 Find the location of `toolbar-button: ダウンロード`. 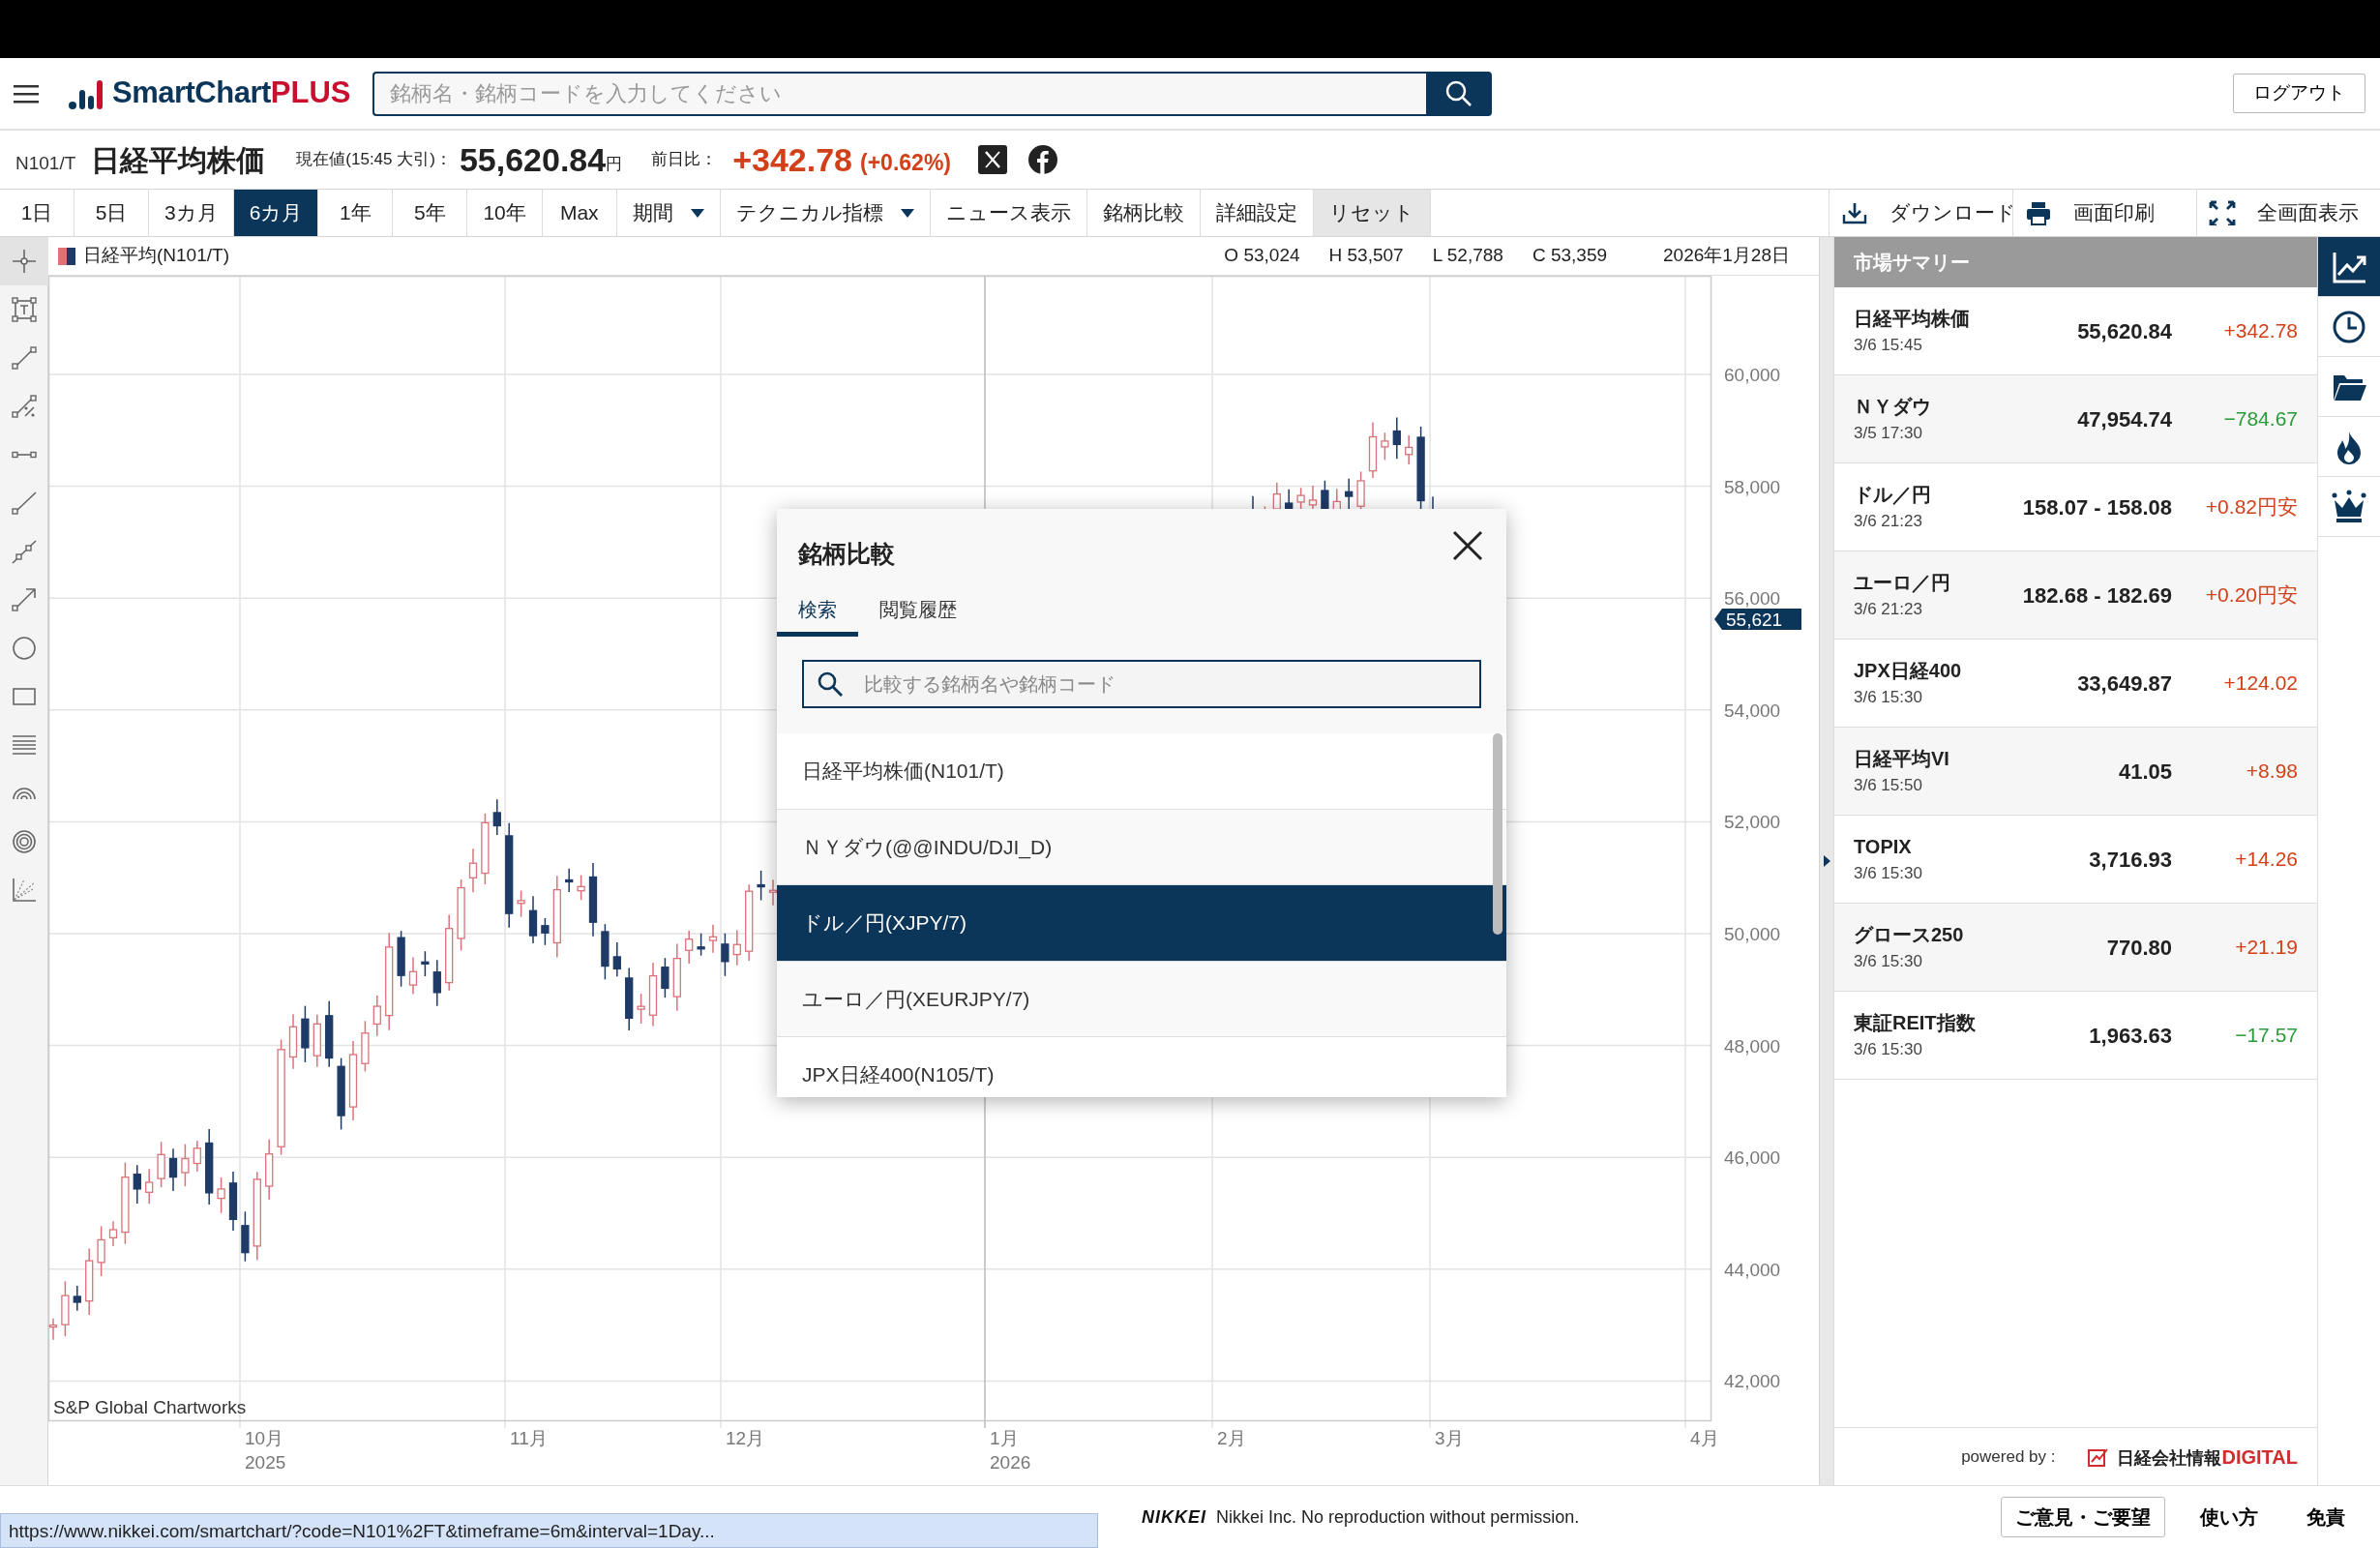

toolbar-button: ダウンロード is located at coordinates (1921, 213).